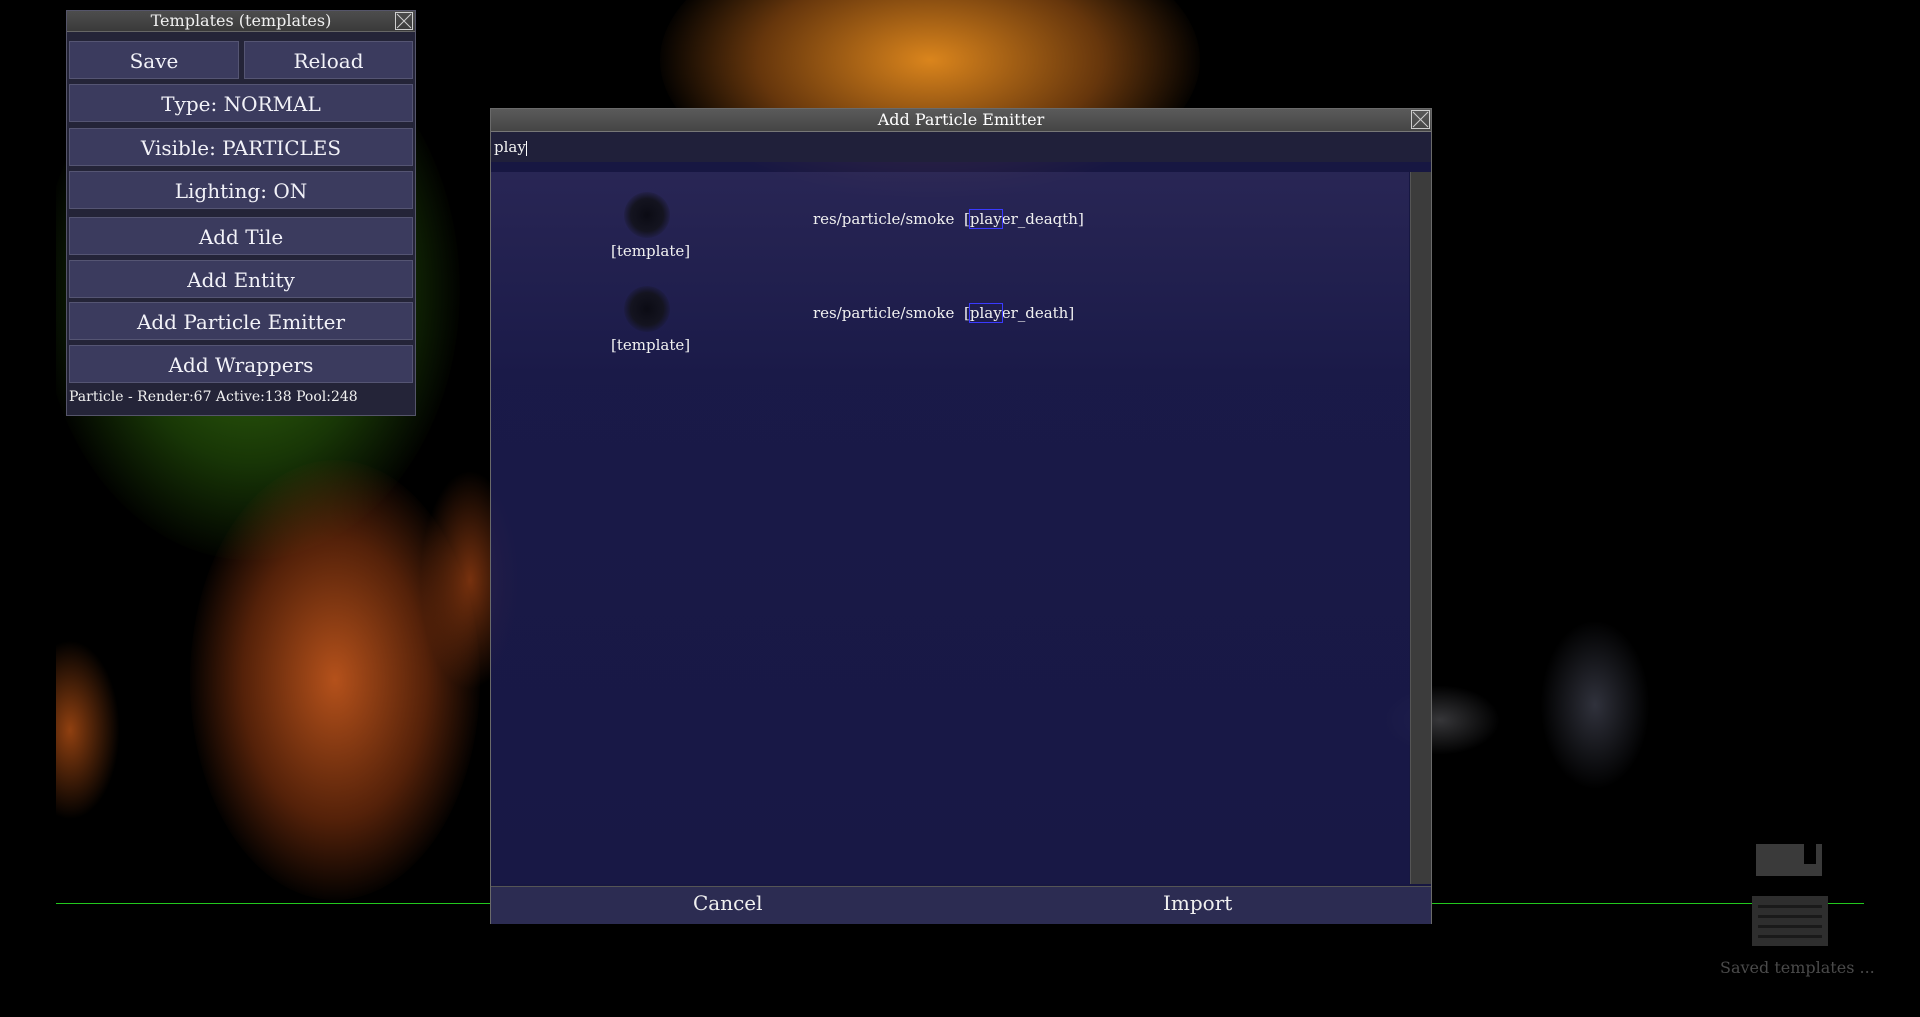 This screenshot has width=1920, height=1017. What do you see at coordinates (241, 103) in the screenshot?
I see `type-toggle-button: Type: NORMAL` at bounding box center [241, 103].